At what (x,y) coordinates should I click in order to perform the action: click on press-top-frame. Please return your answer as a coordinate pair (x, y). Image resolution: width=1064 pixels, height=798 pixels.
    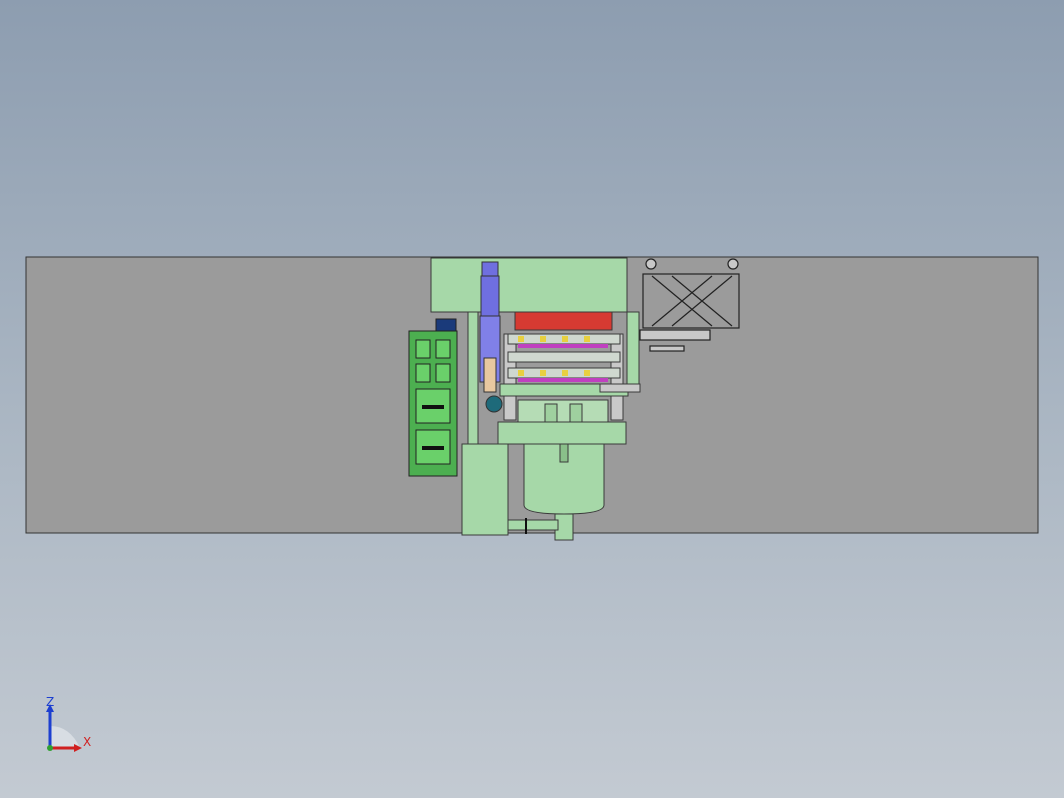
    Looking at the image, I should click on (529, 285).